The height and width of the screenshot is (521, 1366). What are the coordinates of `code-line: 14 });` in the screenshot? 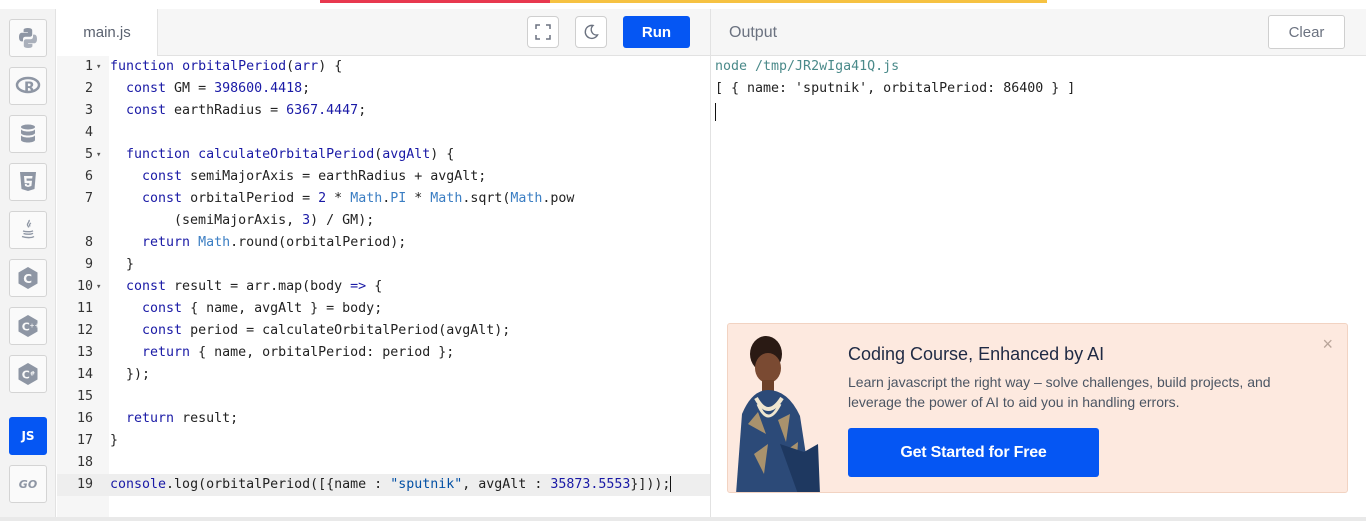 It's located at (383, 375).